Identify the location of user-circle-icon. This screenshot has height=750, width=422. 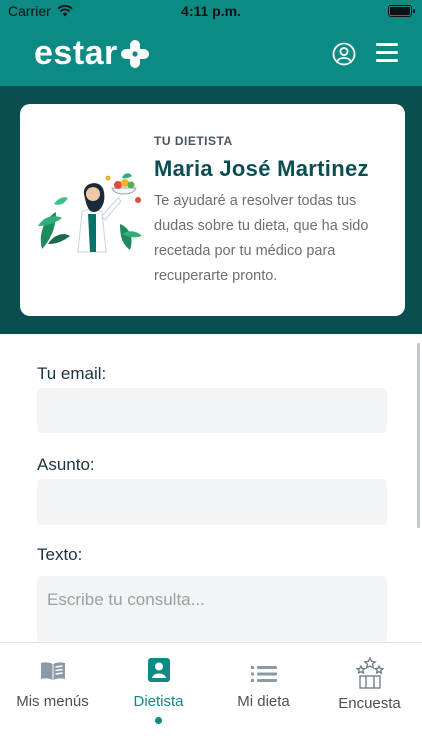
(344, 54).